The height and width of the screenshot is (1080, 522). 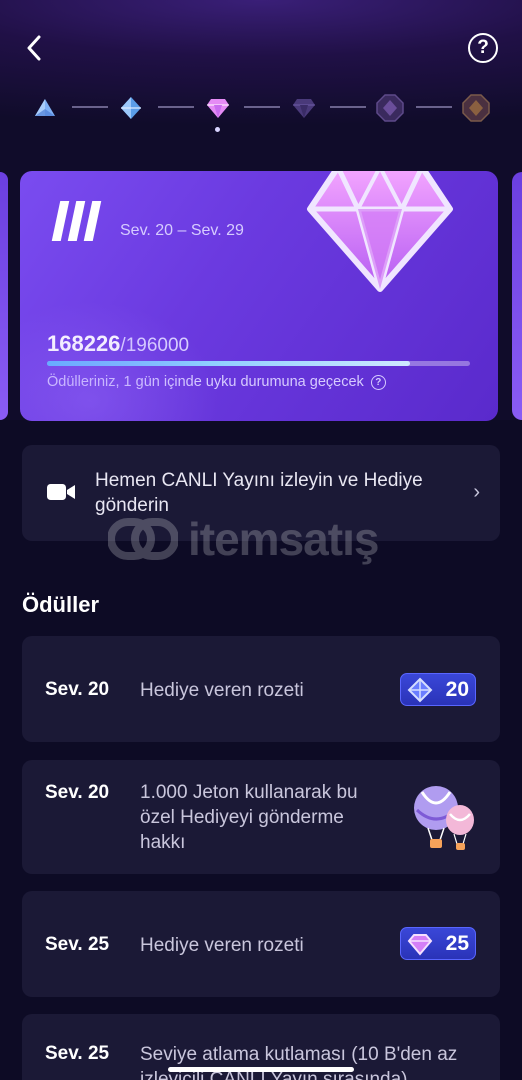 I want to click on top-bar: ?, so click(x=261, y=48).